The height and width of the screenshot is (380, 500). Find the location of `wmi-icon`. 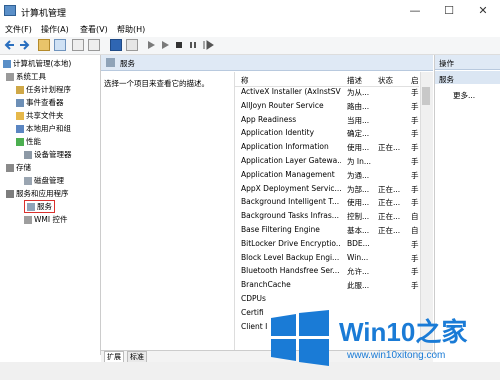

wmi-icon is located at coordinates (28, 220).